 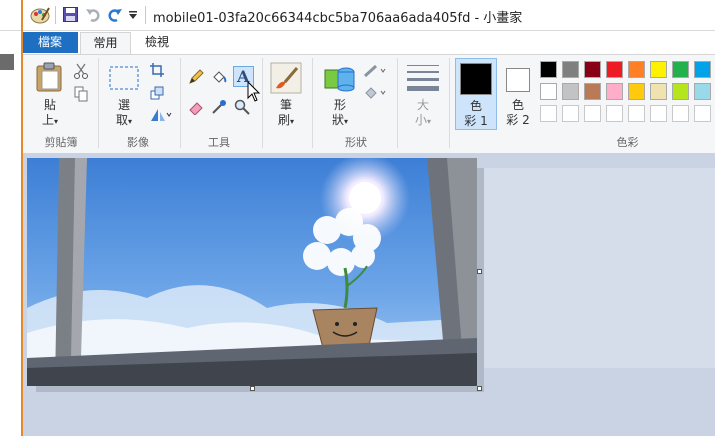 I want to click on fill-icon, so click(x=376, y=93).